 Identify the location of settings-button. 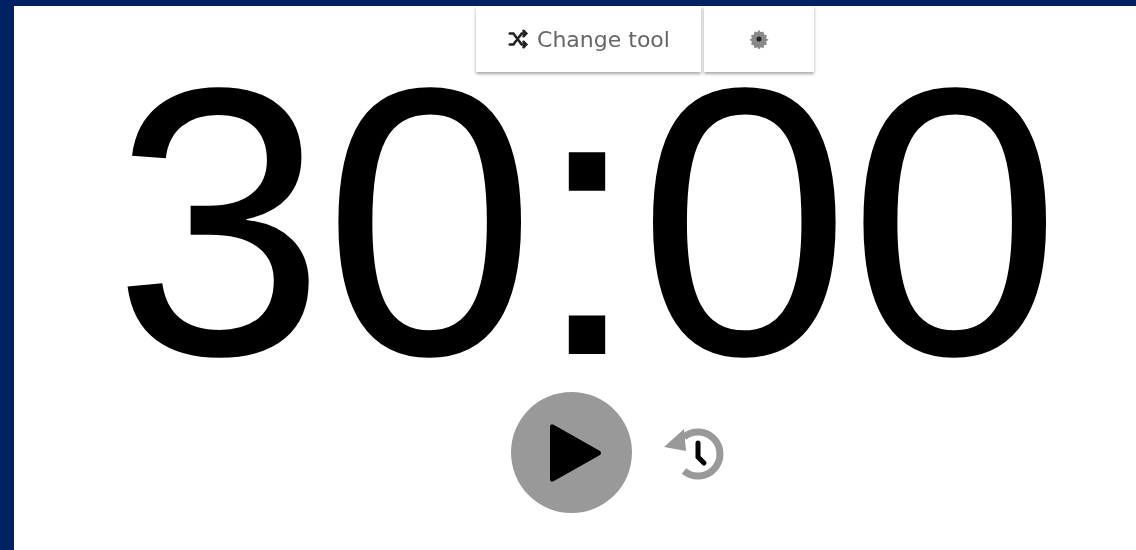
(759, 39).